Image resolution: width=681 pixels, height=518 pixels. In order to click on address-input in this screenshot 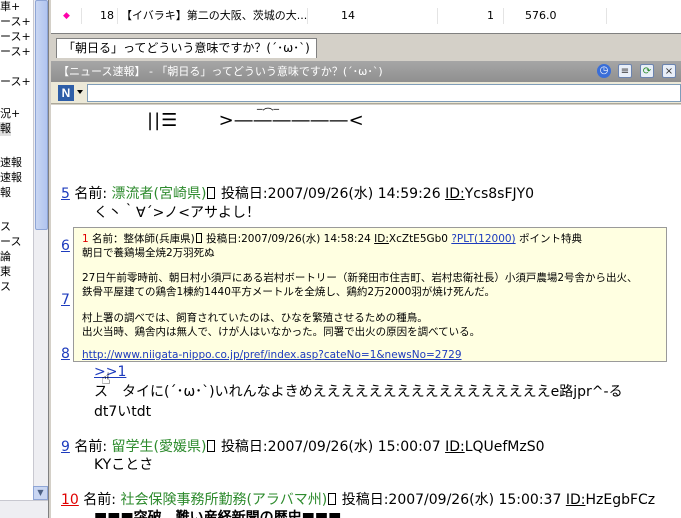, I will do `click(384, 93)`.